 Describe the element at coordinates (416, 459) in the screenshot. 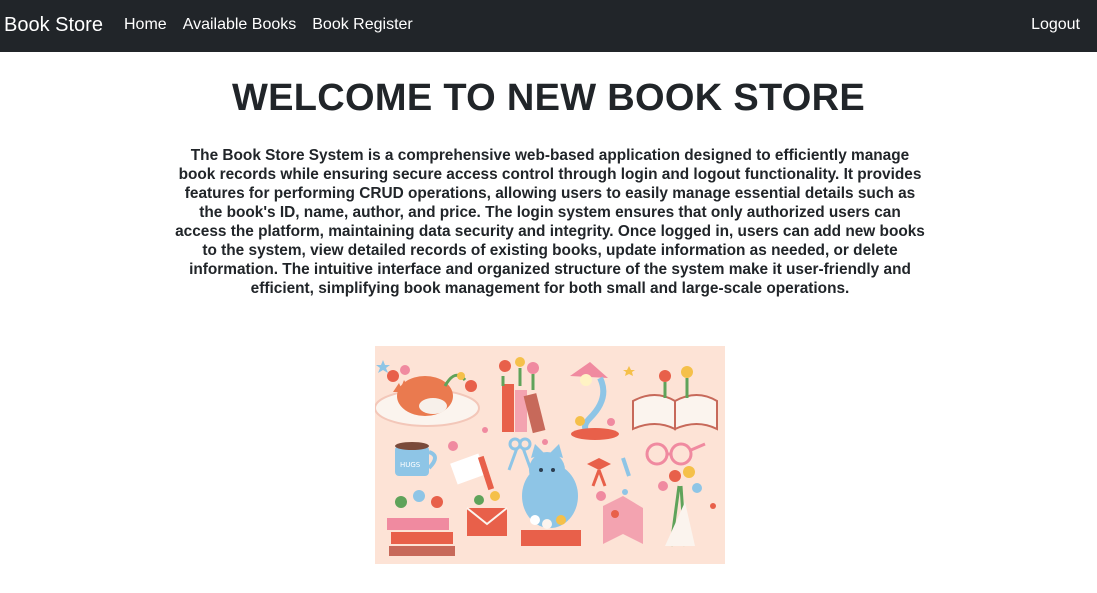

I see `mug-icon: HUGS` at that location.